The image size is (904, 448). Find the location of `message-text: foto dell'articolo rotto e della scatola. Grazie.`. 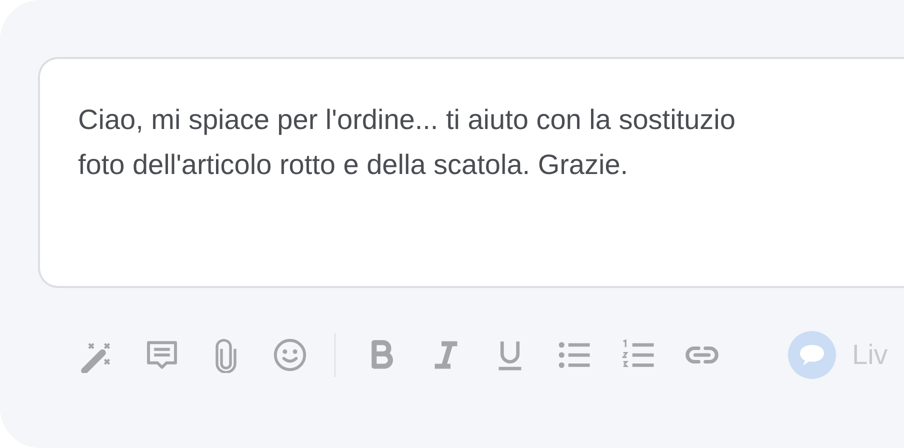

message-text: foto dell'articolo rotto e della scatola. Grazie. is located at coordinates (353, 165).